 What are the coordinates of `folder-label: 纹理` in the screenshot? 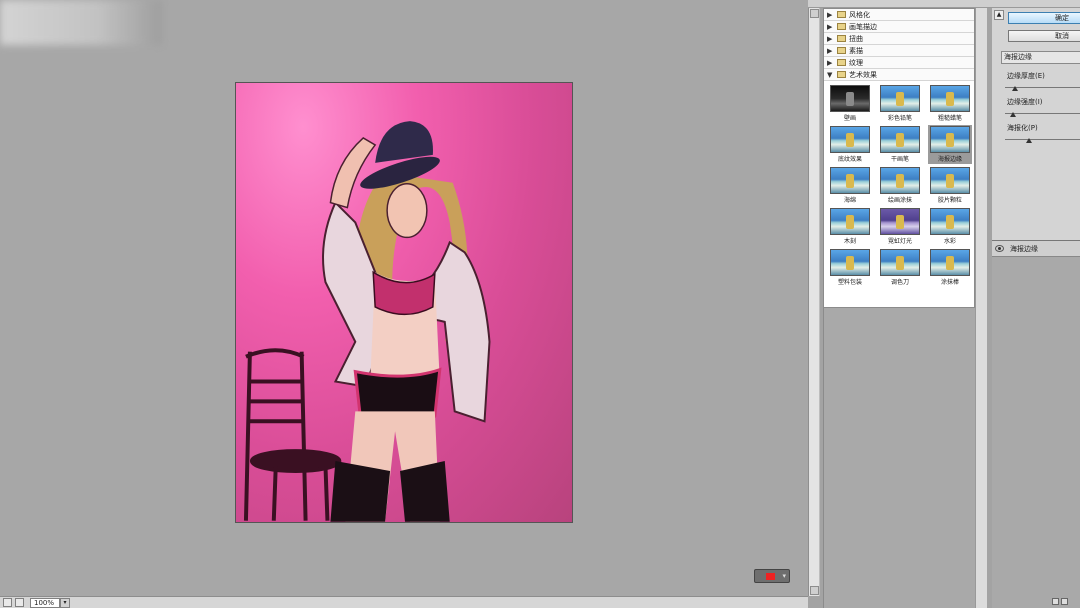 It's located at (856, 62).